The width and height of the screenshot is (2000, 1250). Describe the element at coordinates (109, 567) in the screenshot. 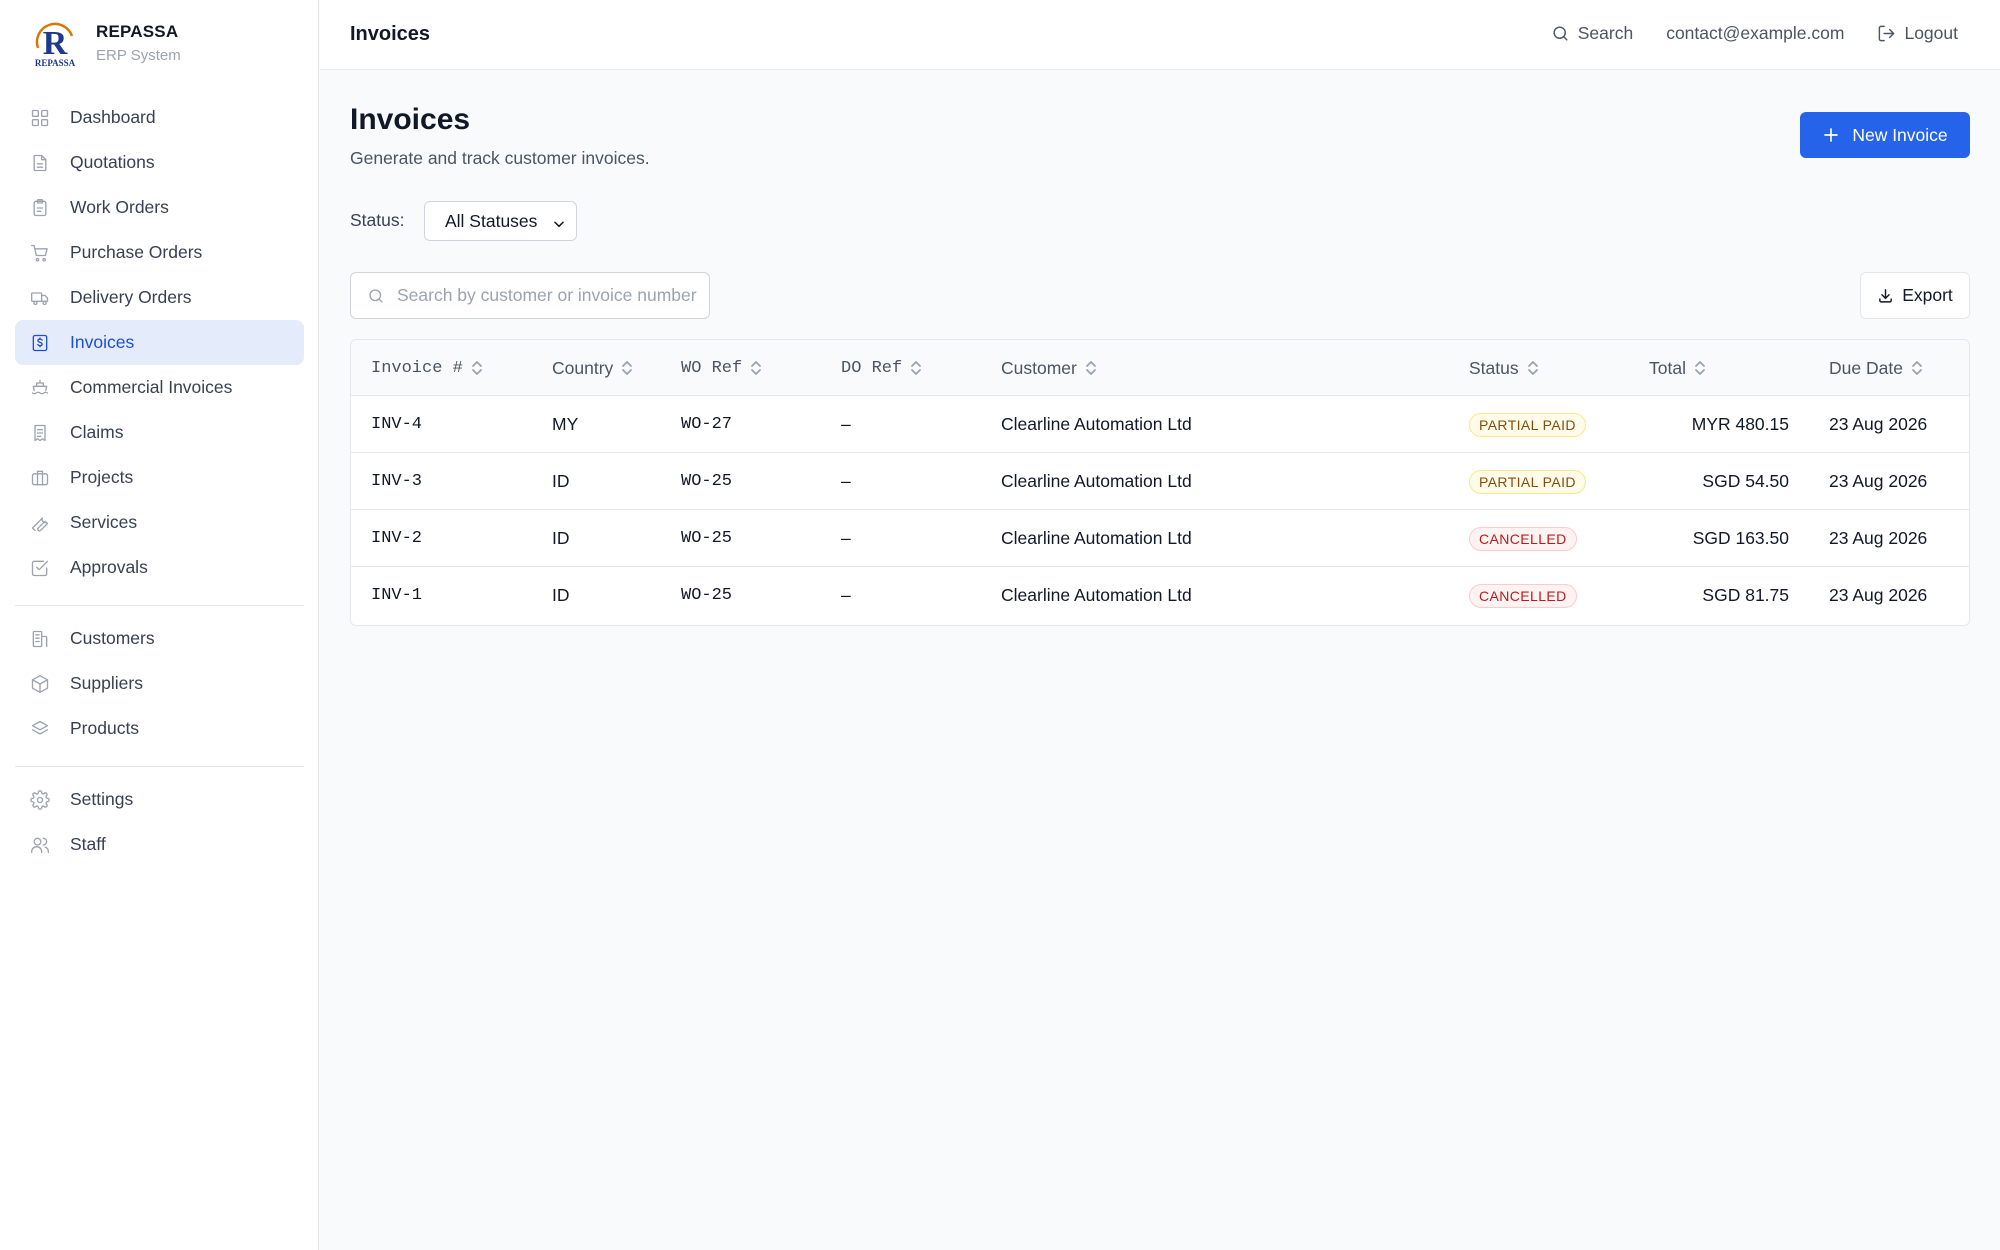

I see `sidebar-item-label: Approvals` at that location.